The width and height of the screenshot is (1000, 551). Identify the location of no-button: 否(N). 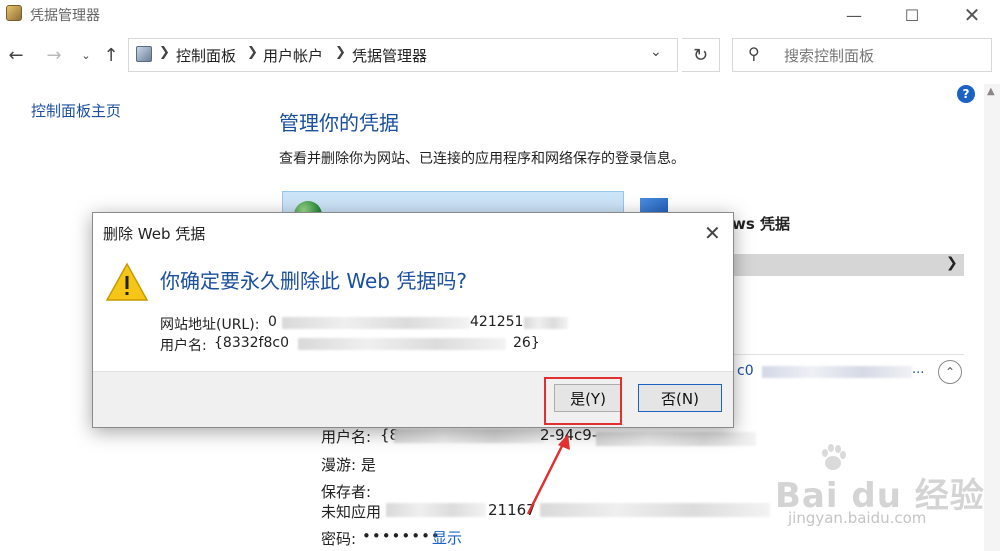
(680, 398).